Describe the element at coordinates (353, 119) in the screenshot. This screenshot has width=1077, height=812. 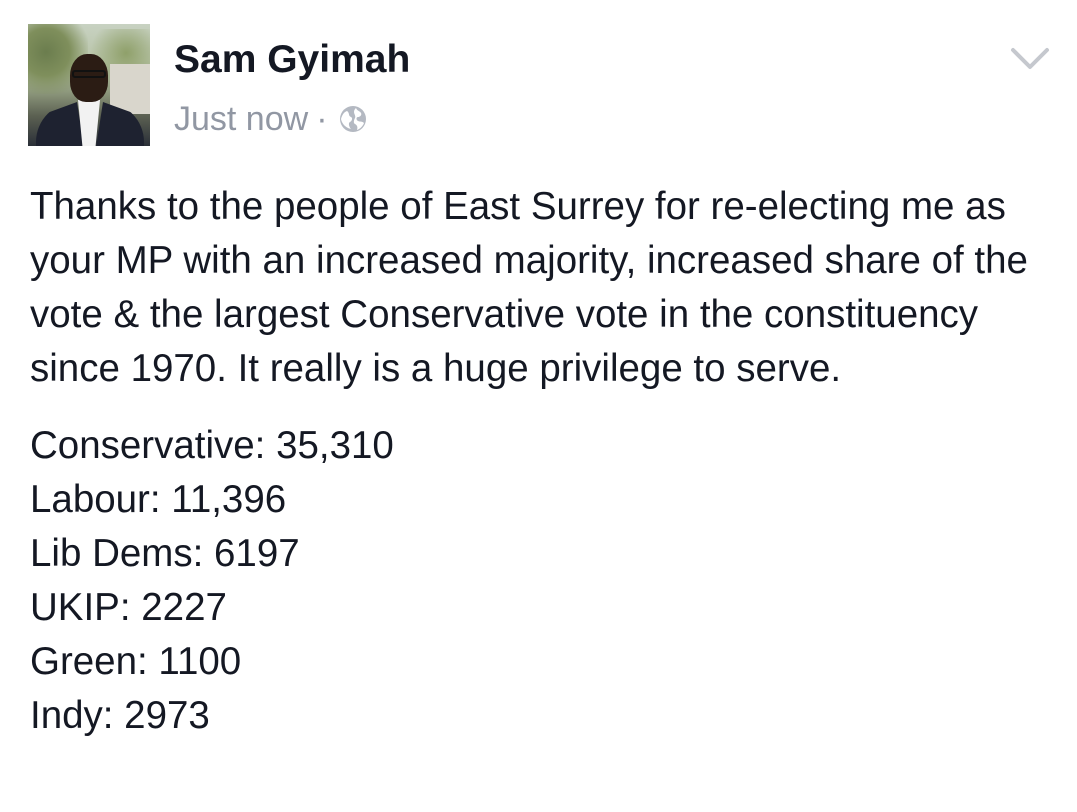
I see `globe-icon` at that location.